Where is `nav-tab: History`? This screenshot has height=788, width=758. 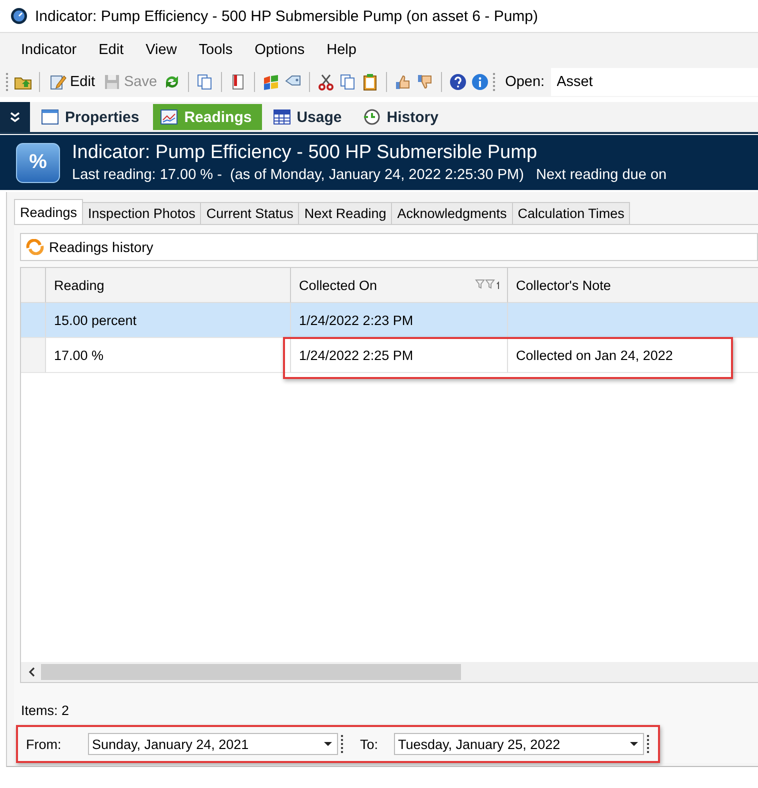 nav-tab: History is located at coordinates (402, 117).